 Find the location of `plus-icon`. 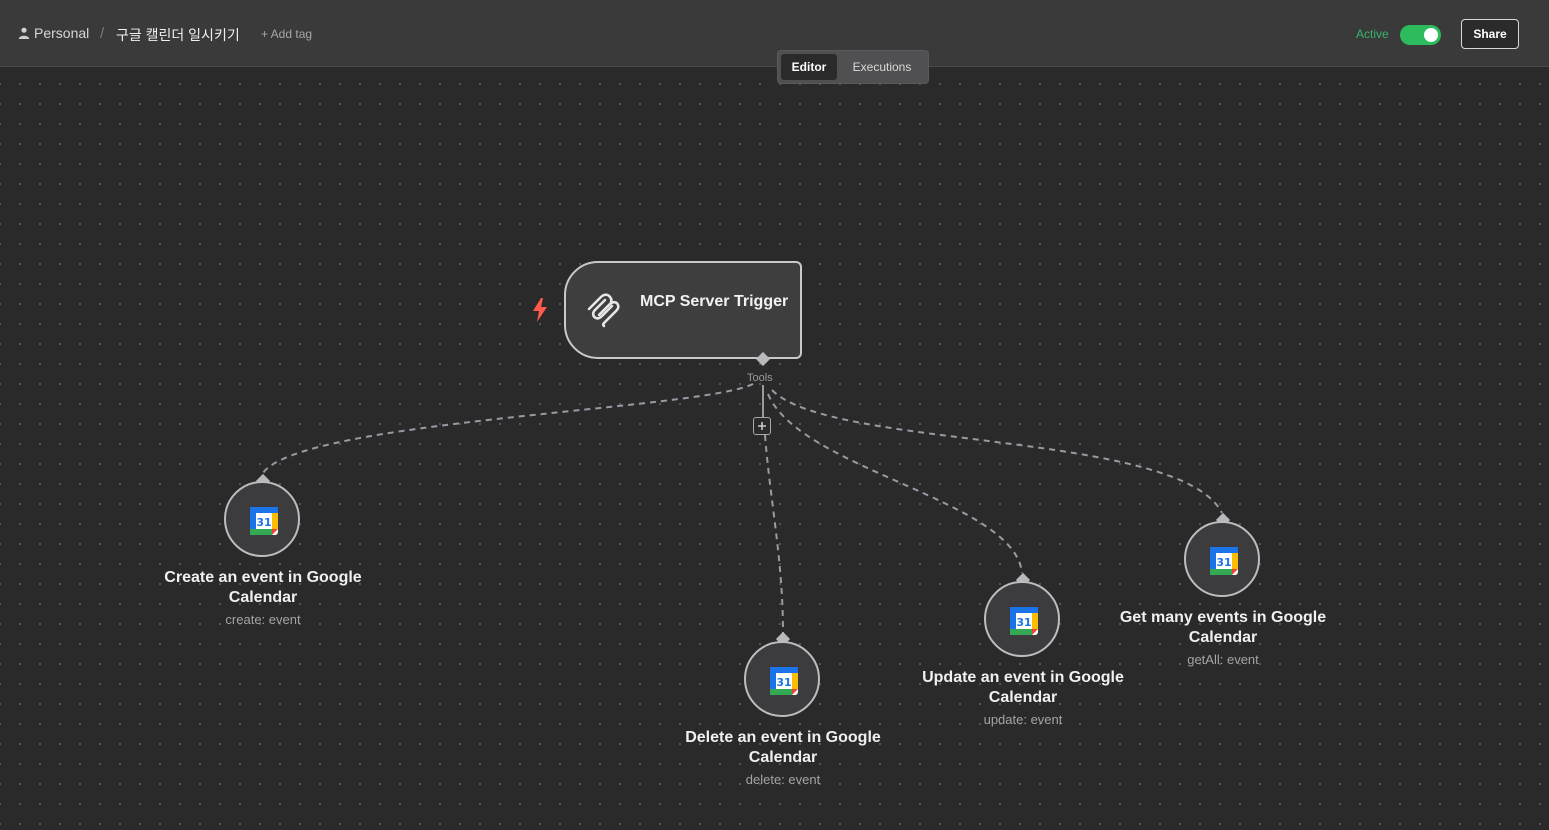

plus-icon is located at coordinates (762, 426).